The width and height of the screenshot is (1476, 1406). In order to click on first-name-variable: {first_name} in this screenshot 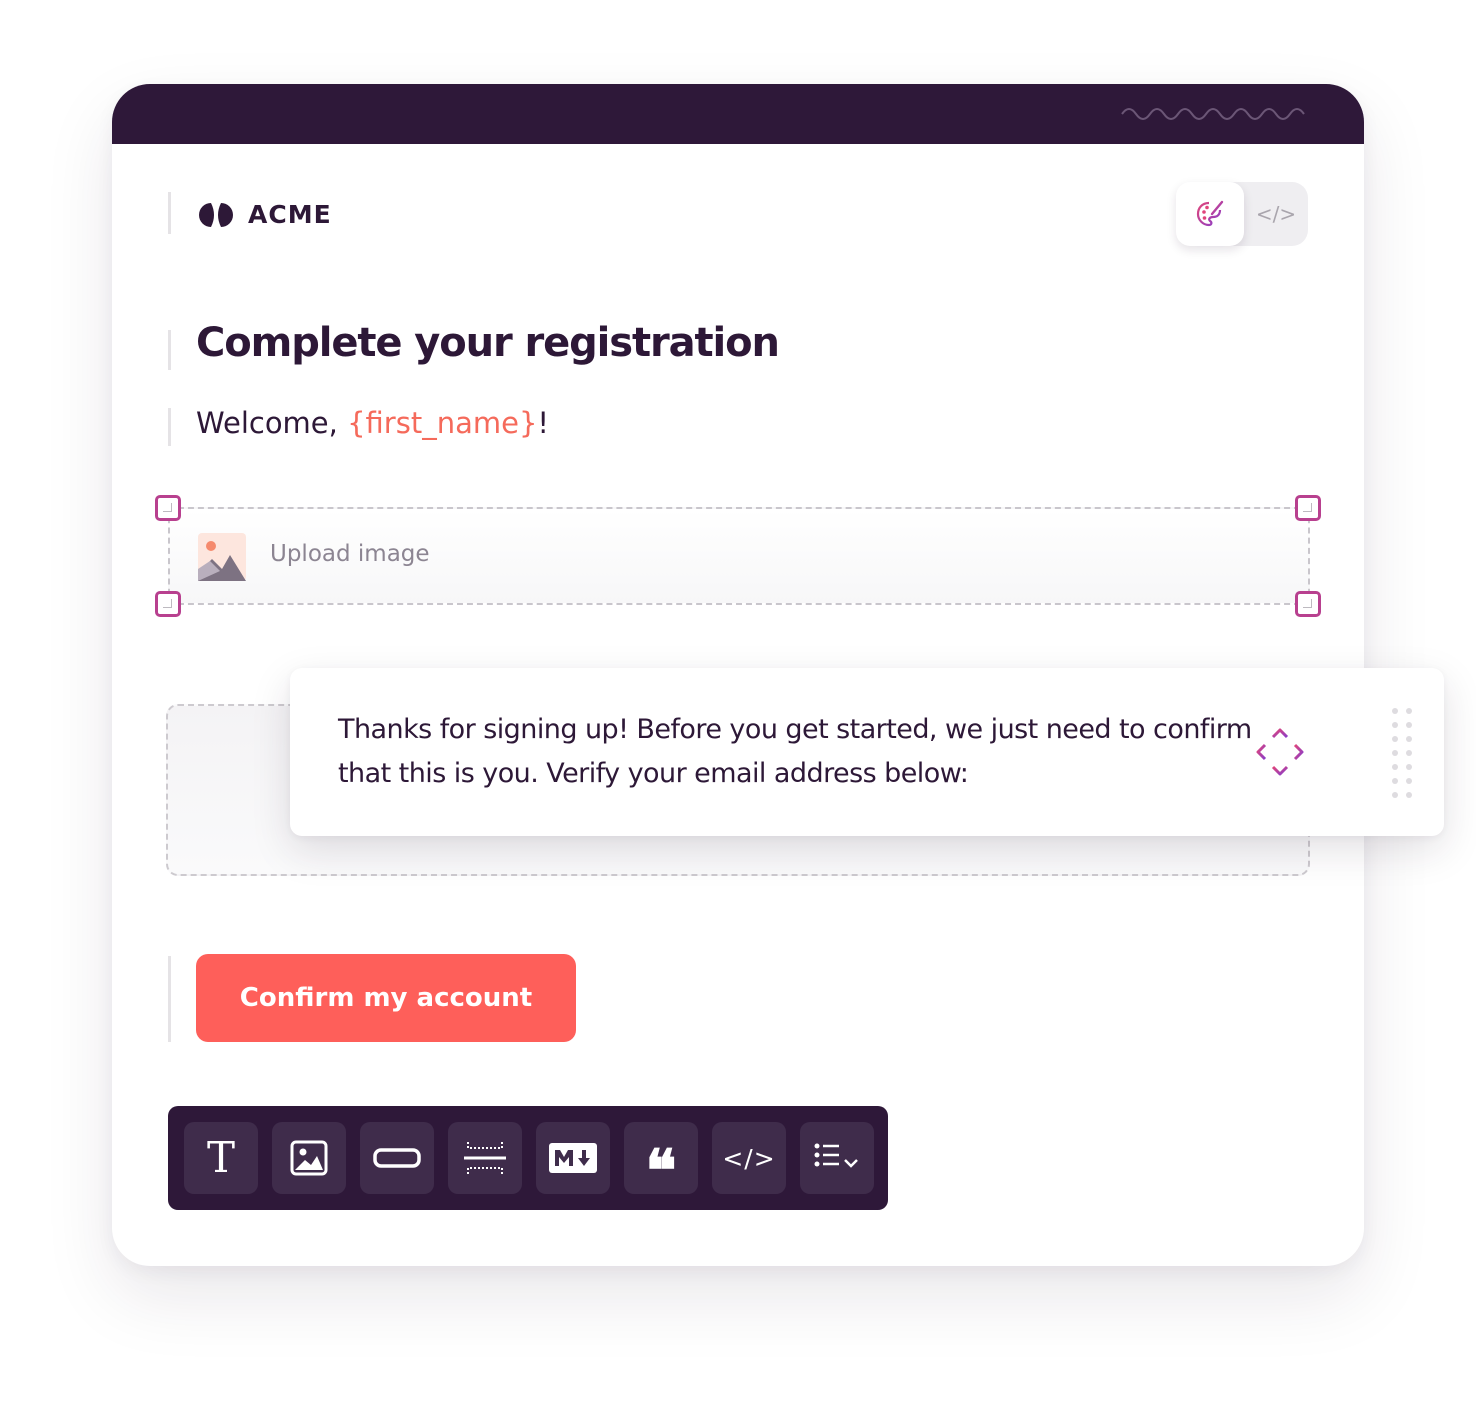, I will do `click(442, 423)`.